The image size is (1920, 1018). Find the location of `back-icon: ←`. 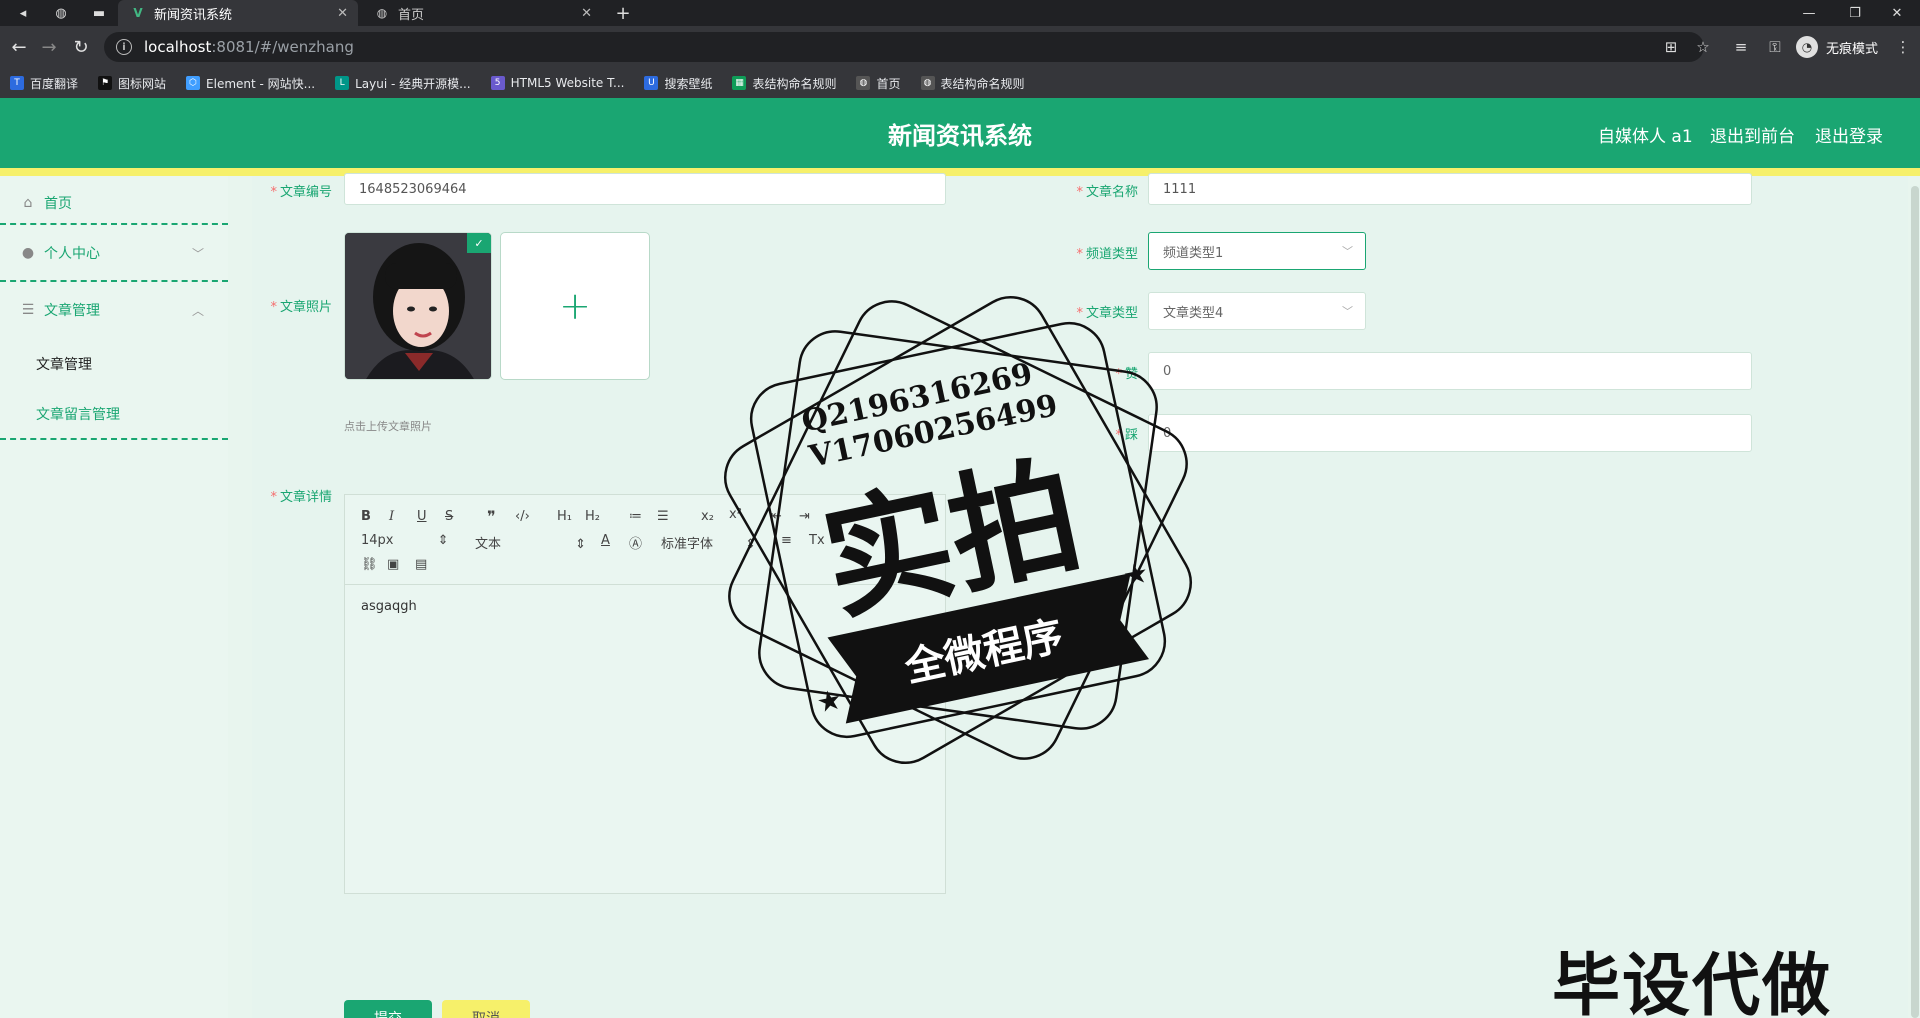

back-icon: ← is located at coordinates (19, 47).